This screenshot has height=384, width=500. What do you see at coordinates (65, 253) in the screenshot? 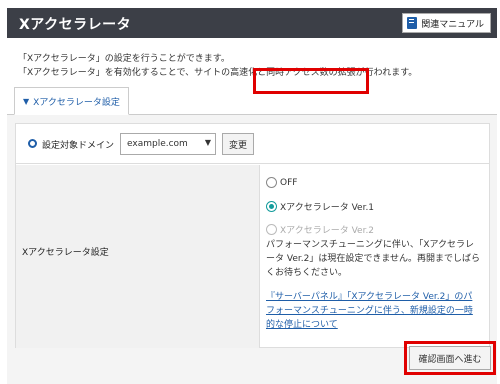
I see `setting-label: Xアクセラレータ設定` at bounding box center [65, 253].